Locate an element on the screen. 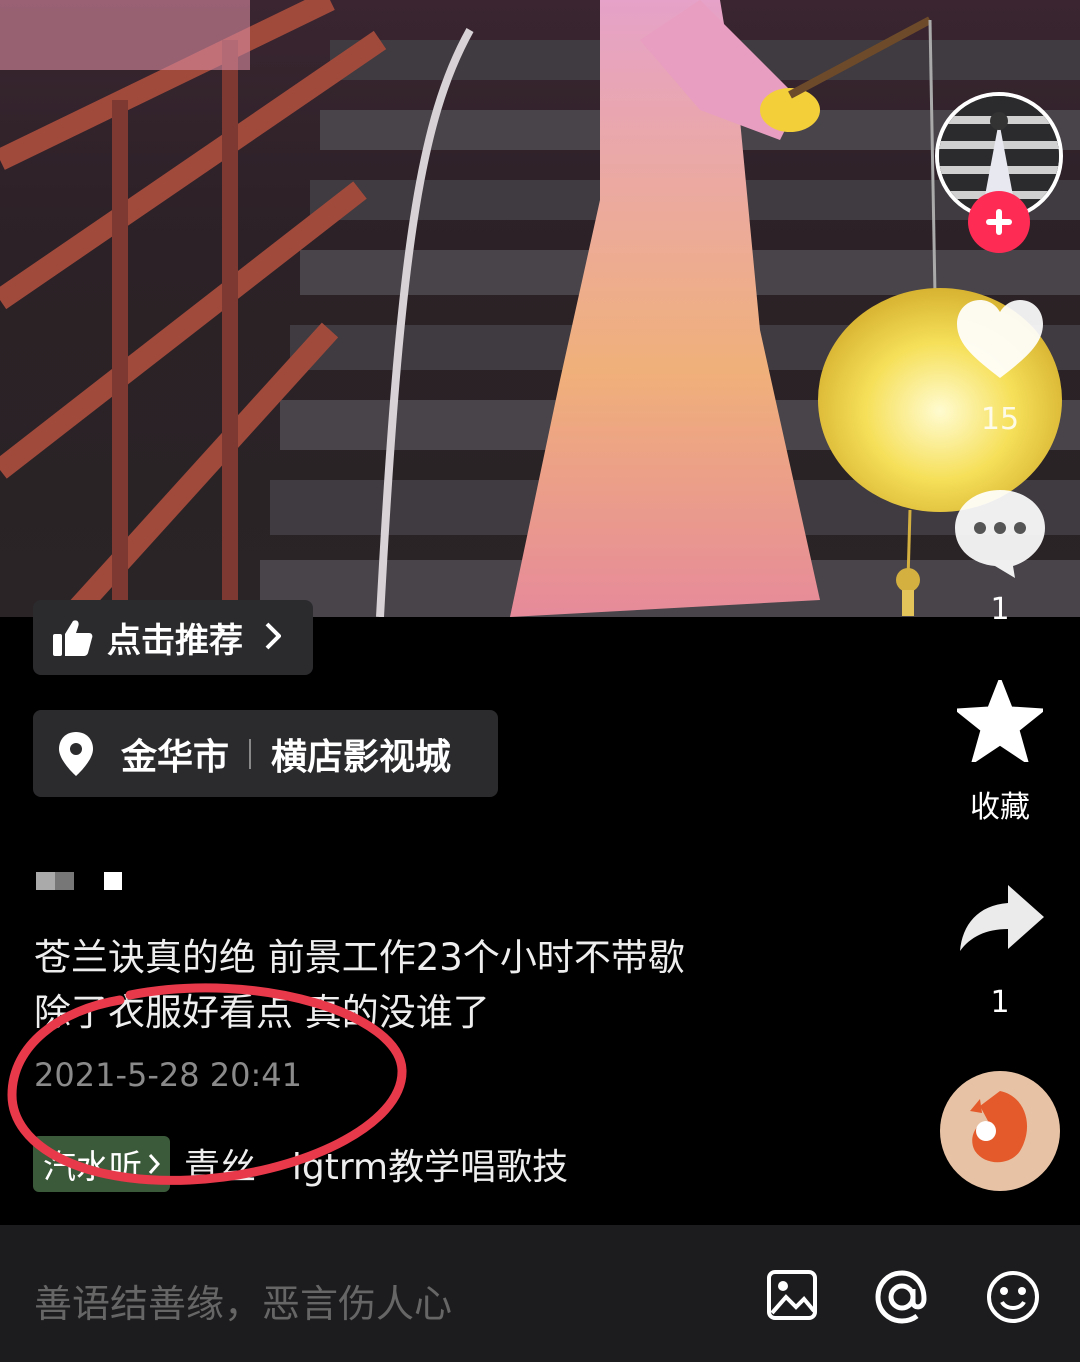 The height and width of the screenshot is (1362, 1080). image-icon is located at coordinates (792, 1297).